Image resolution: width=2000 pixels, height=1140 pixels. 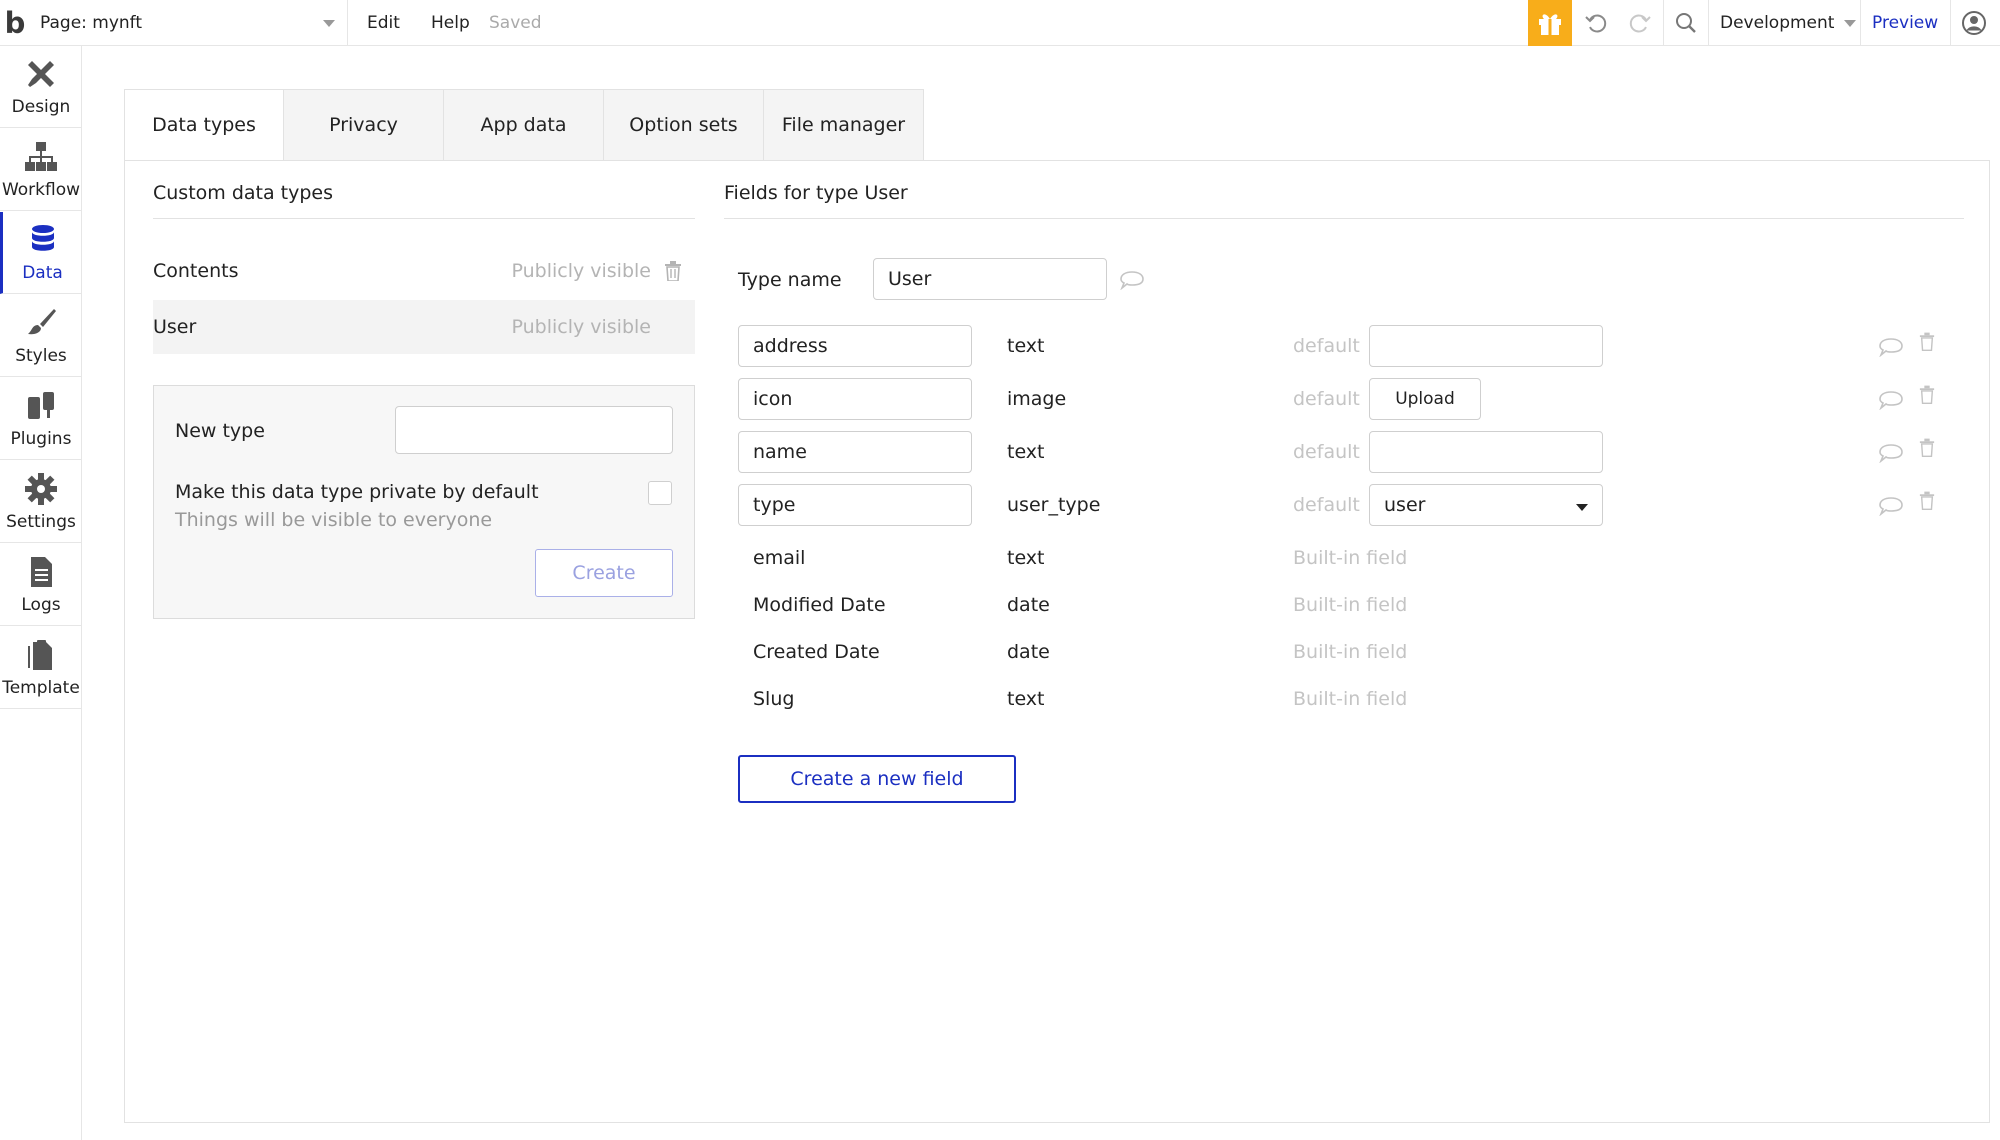 What do you see at coordinates (1777, 23) in the screenshot?
I see `environment-label: Development` at bounding box center [1777, 23].